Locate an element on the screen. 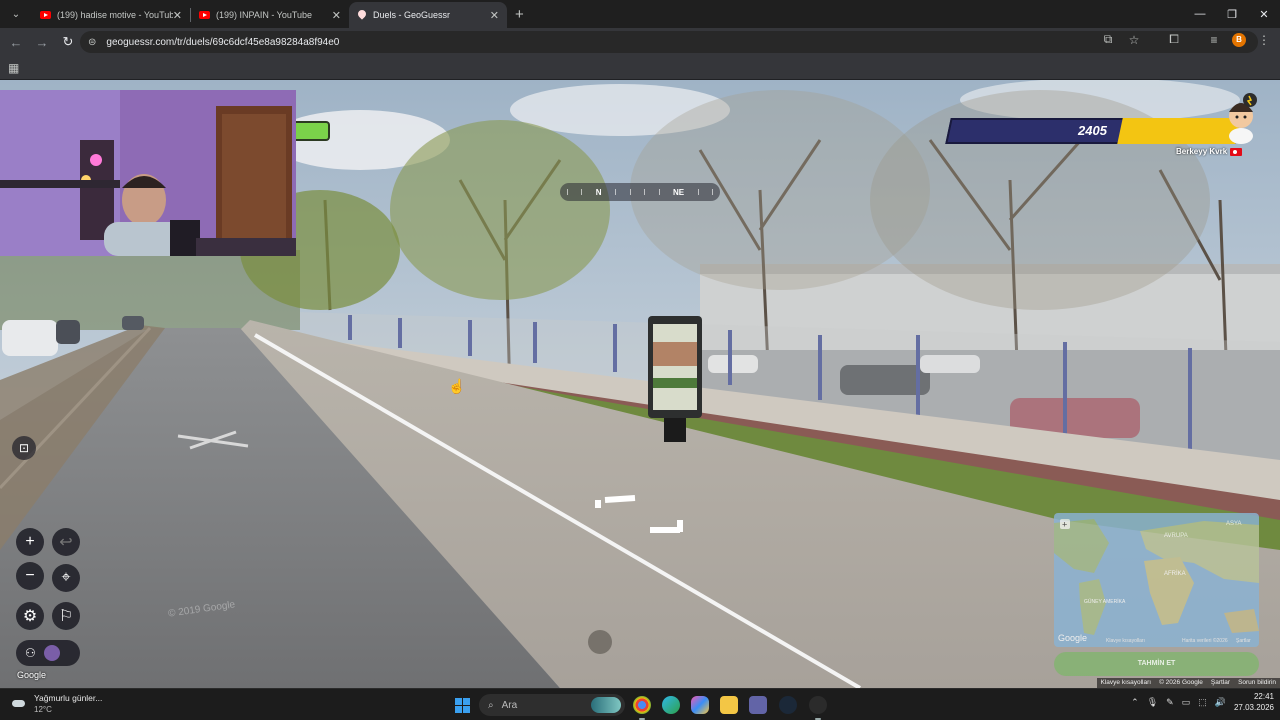  tab-youtube-1: (199) hadise motive - YouTube ✕ is located at coordinates (111, 15).